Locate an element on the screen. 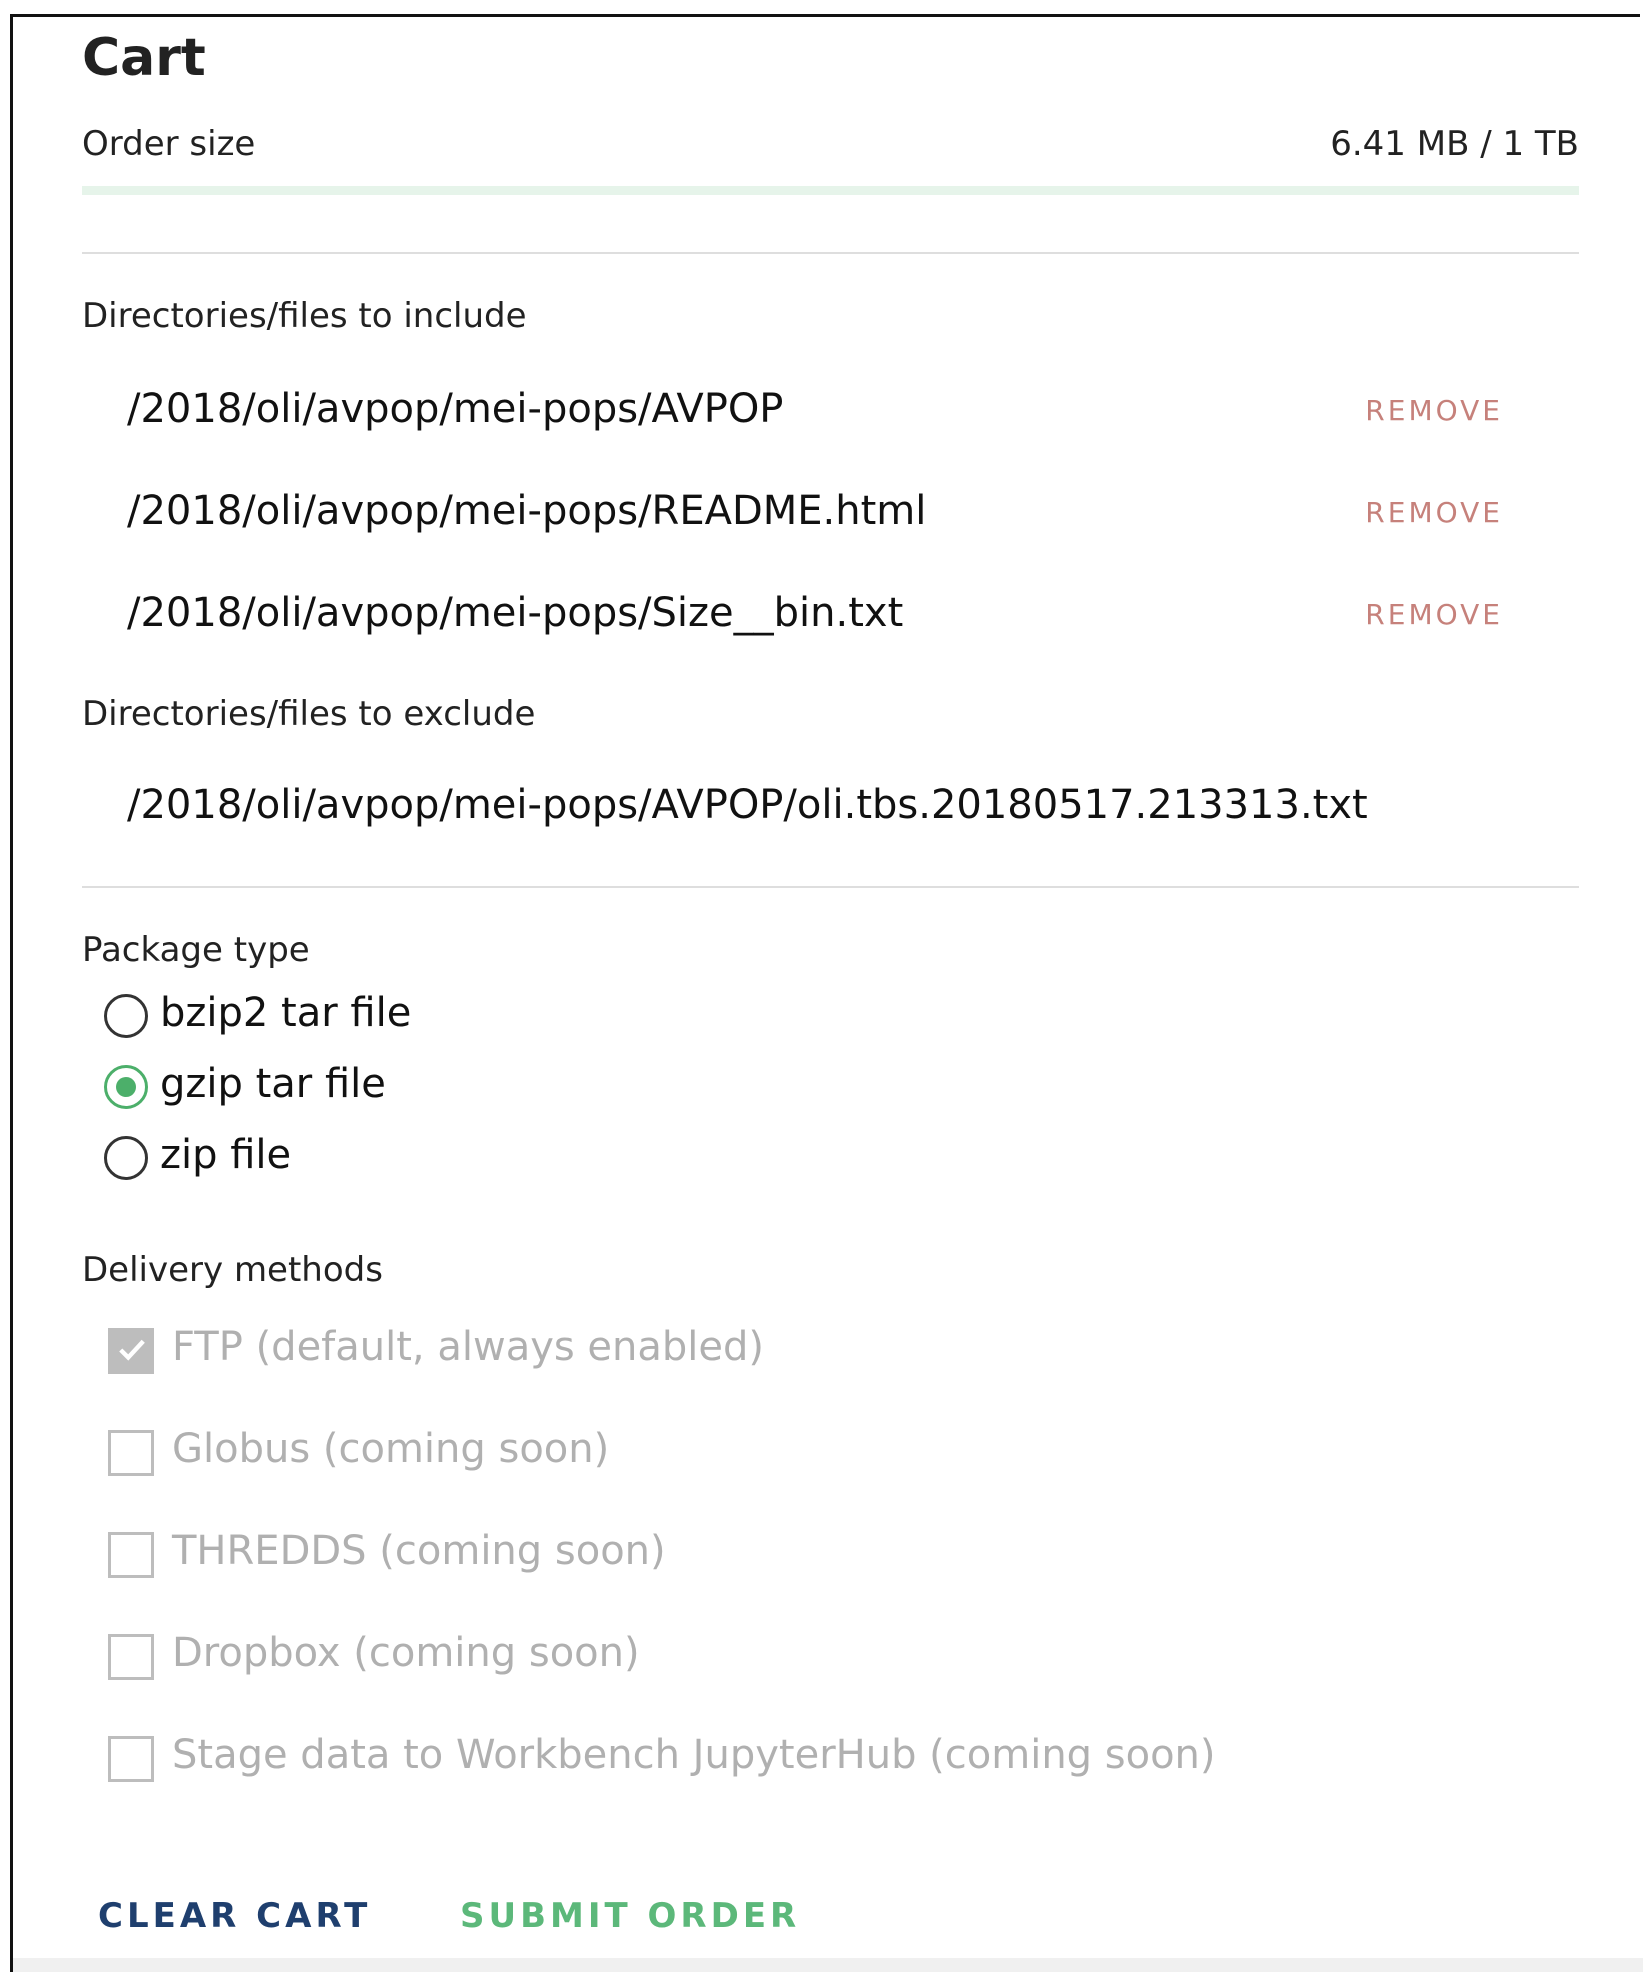 Image resolution: width=1643 pixels, height=1972 pixels. include-item-path: /2018/oli/avpop/mei-pops/README.html is located at coordinates (527, 511).